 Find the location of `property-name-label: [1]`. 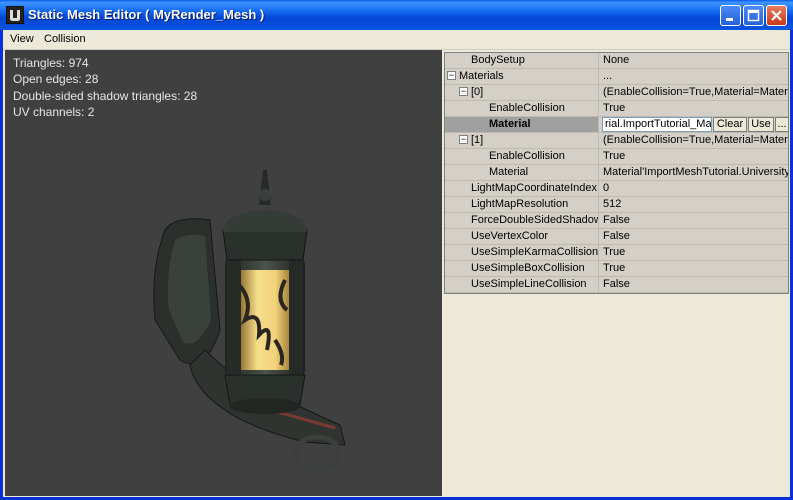

property-name-label: [1] is located at coordinates (477, 140).